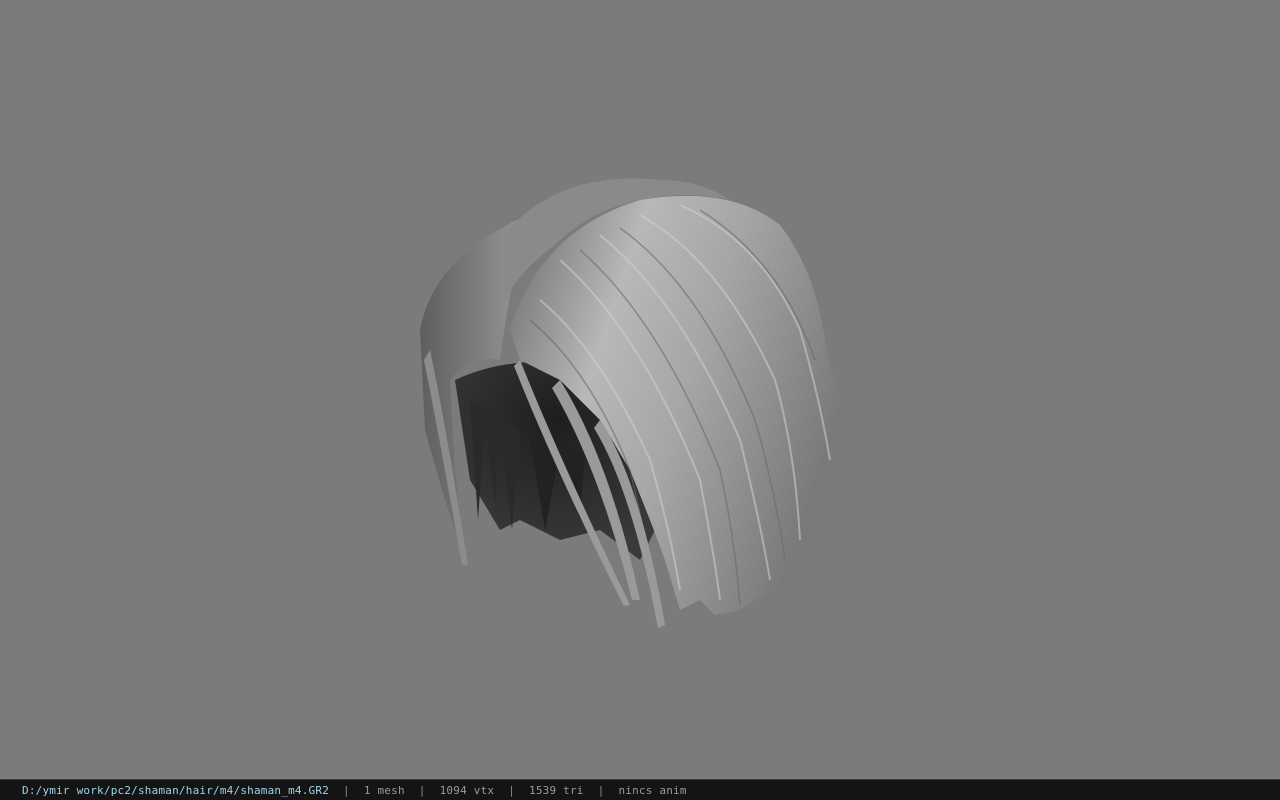 This screenshot has height=800, width=1280. Describe the element at coordinates (384, 790) in the screenshot. I see `mesh-count: 1 mesh` at that location.